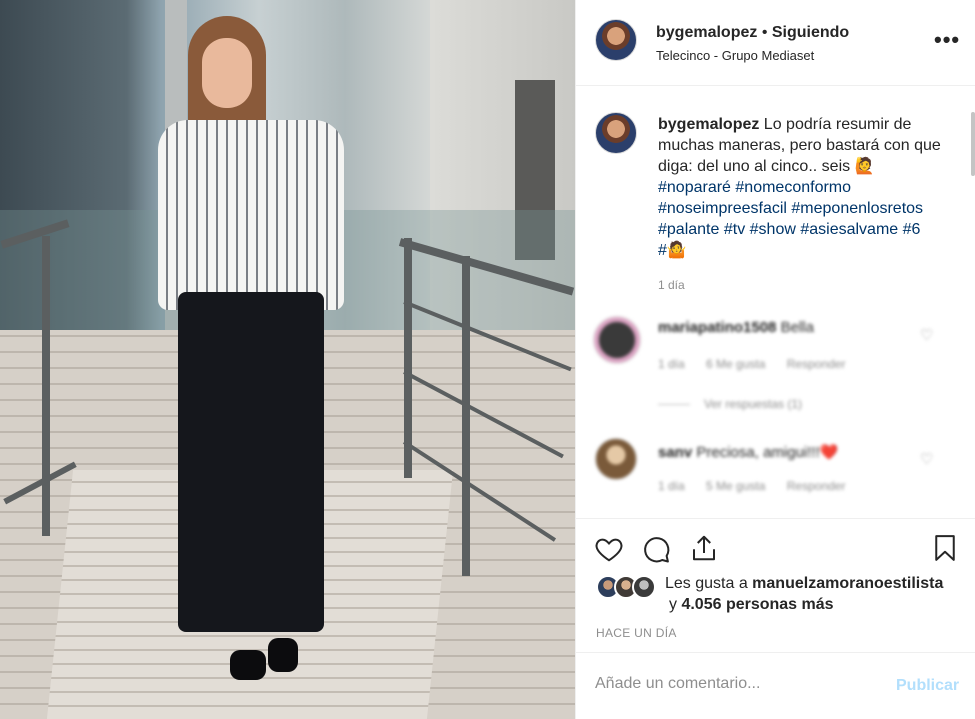  I want to click on publish-button: Publicar, so click(927, 686).